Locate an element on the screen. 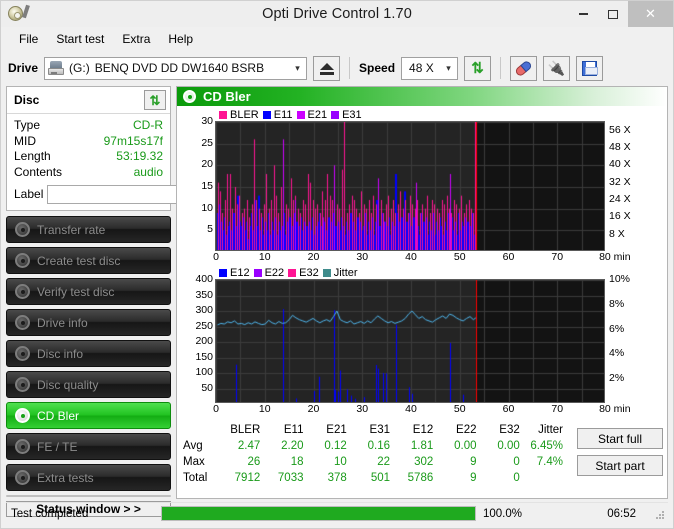 The height and width of the screenshot is (529, 674). stats-row-label: Avg is located at coordinates (193, 446).